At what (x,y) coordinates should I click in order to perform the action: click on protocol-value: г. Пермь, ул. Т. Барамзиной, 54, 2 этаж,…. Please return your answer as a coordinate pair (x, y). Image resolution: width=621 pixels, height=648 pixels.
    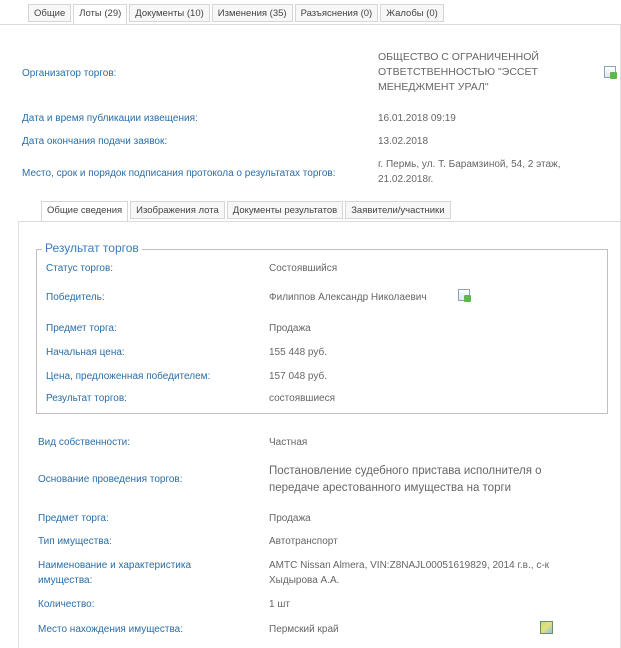
    Looking at the image, I should click on (469, 172).